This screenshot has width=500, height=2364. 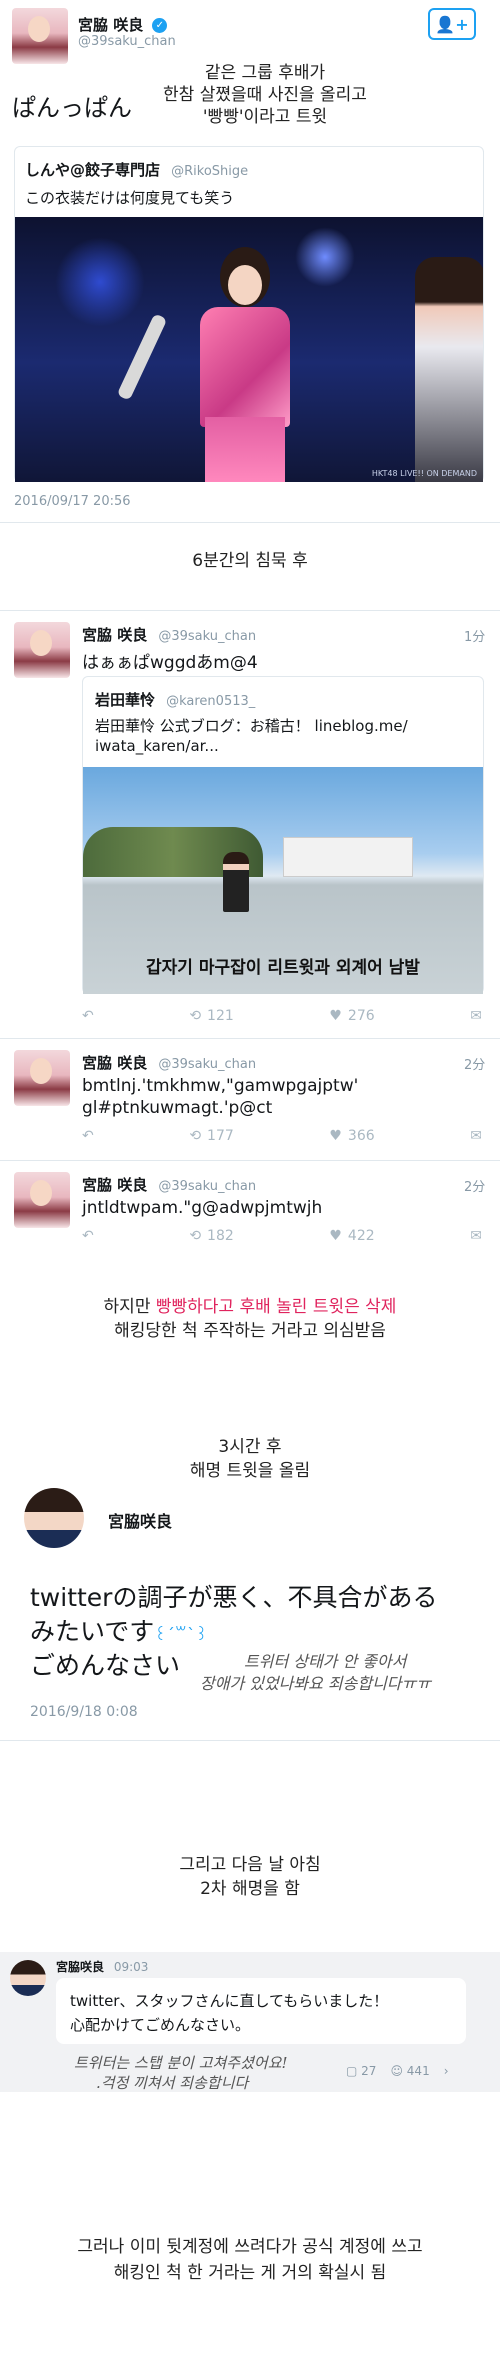 I want to click on caption-highlight: 빵빵하다고 후배 놀린 트윗은 삭제, so click(x=276, y=1307).